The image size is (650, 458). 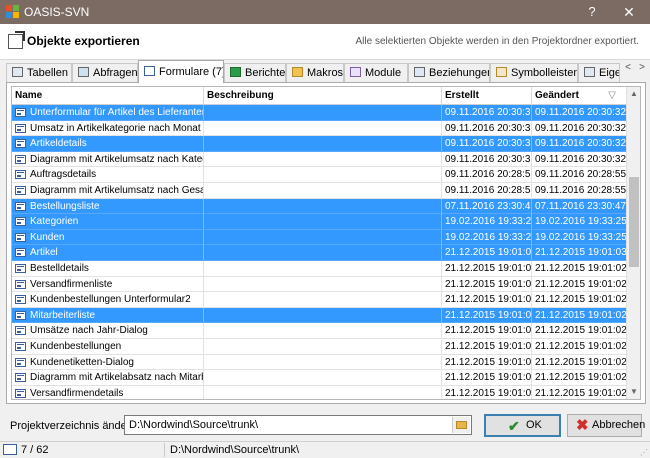 What do you see at coordinates (83, 72) in the screenshot?
I see `query-icon` at bounding box center [83, 72].